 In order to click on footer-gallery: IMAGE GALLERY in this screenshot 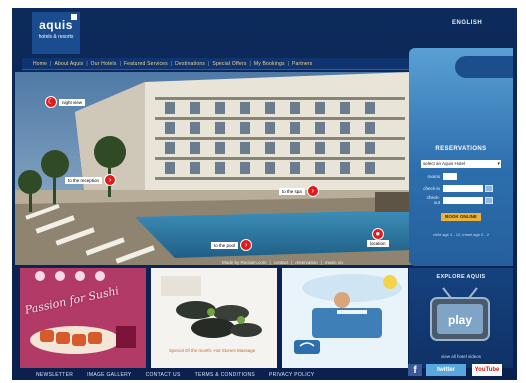, I will do `click(109, 375)`.